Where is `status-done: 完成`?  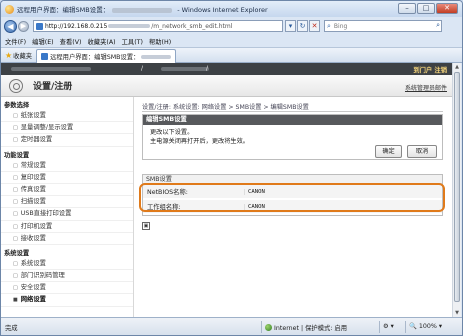 status-done: 完成 is located at coordinates (11, 328).